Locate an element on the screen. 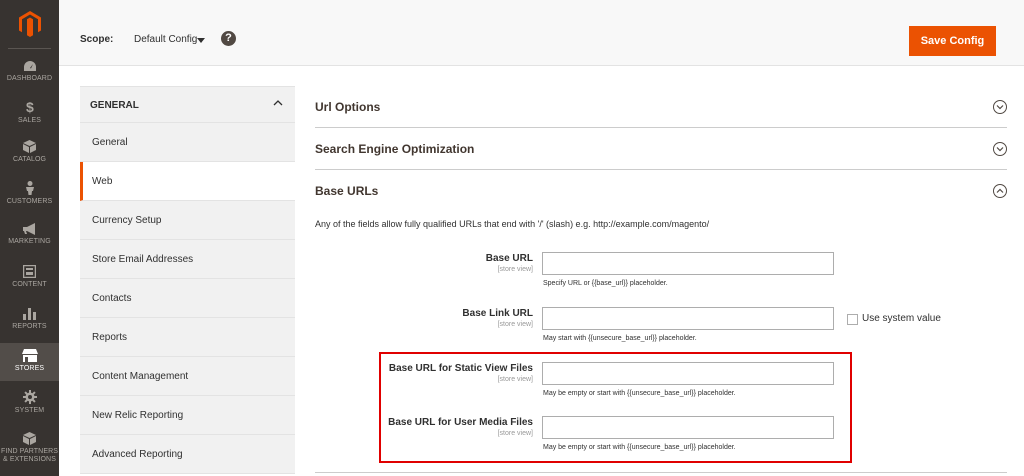 The image size is (1024, 476). nav-marketing: MARKETING is located at coordinates (29, 238).